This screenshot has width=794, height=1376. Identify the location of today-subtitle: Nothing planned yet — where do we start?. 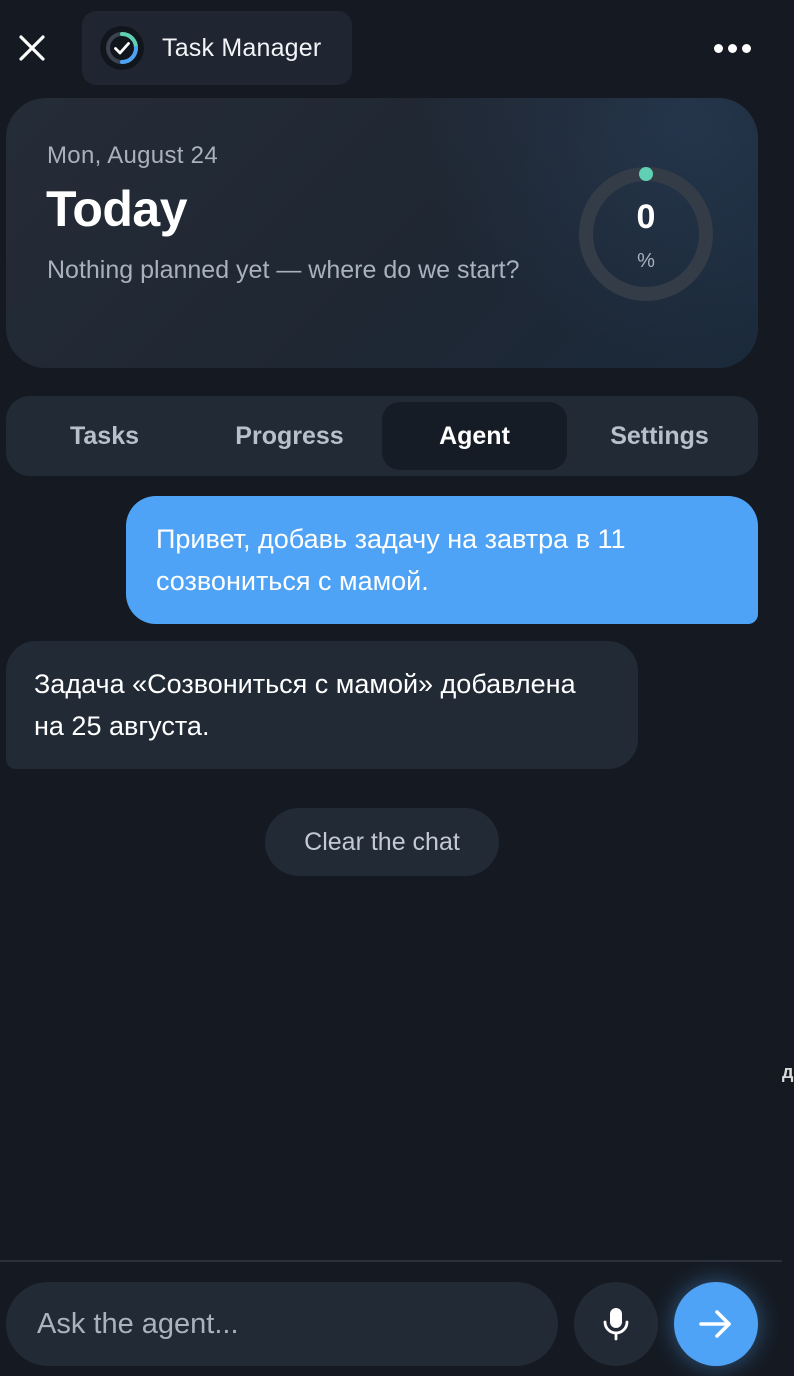
(283, 270).